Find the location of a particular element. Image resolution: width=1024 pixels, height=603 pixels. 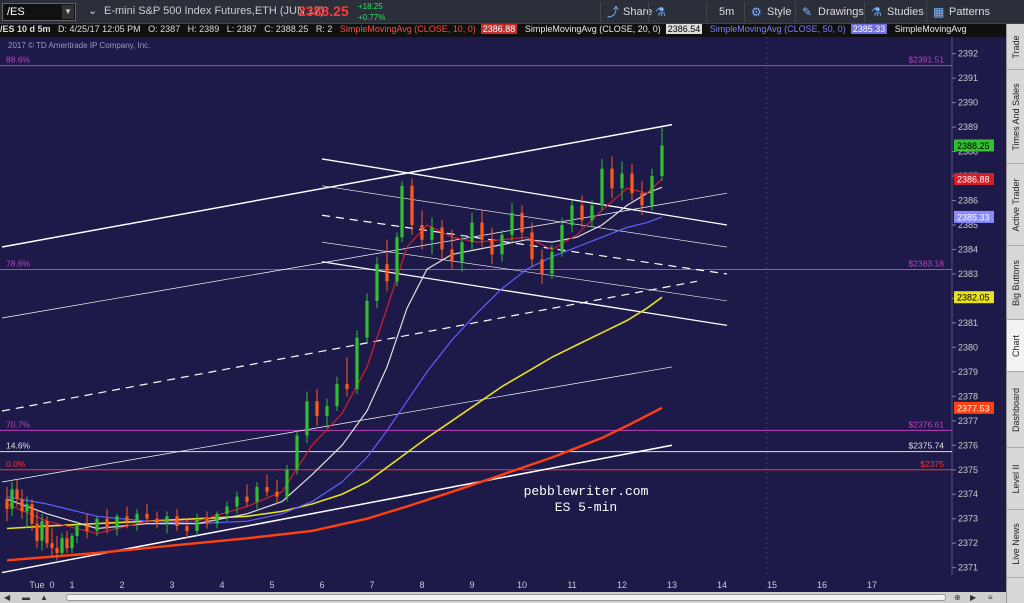

time-scrollbar: ◀ ▬ ▲ ⊕ ▶ ≡ is located at coordinates (503, 597).